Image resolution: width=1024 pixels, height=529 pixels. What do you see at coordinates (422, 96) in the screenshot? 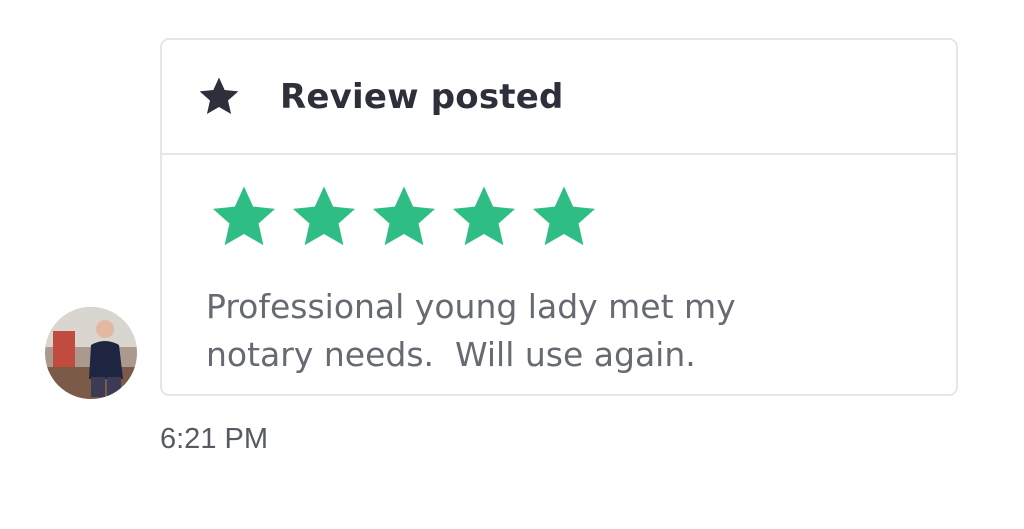
I see `card-title: Review posted` at bounding box center [422, 96].